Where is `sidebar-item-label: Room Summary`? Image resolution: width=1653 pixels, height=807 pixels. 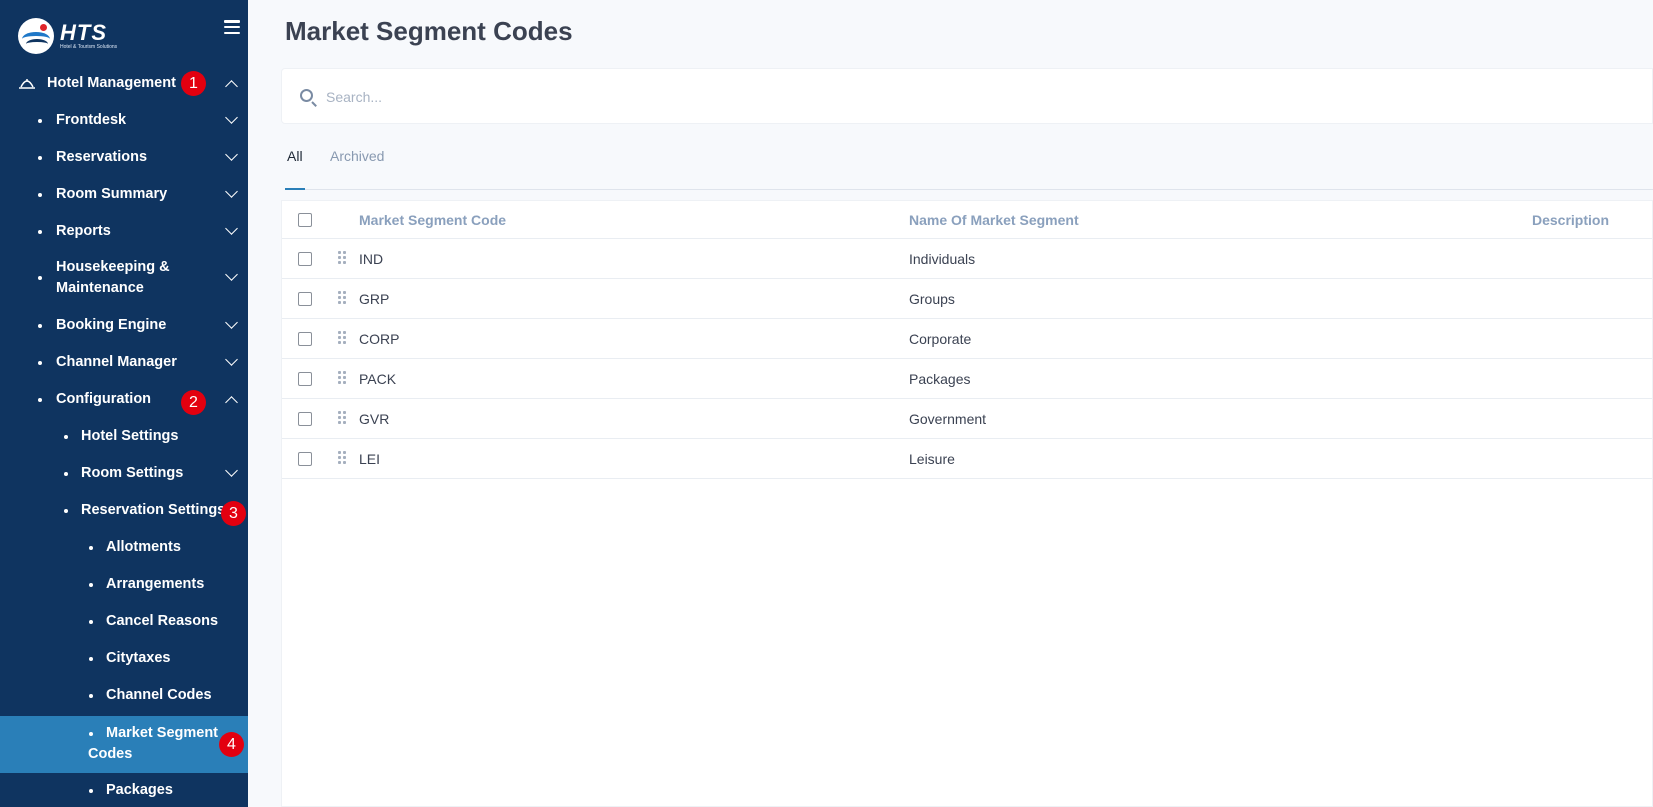
sidebar-item-label: Room Summary is located at coordinates (112, 194).